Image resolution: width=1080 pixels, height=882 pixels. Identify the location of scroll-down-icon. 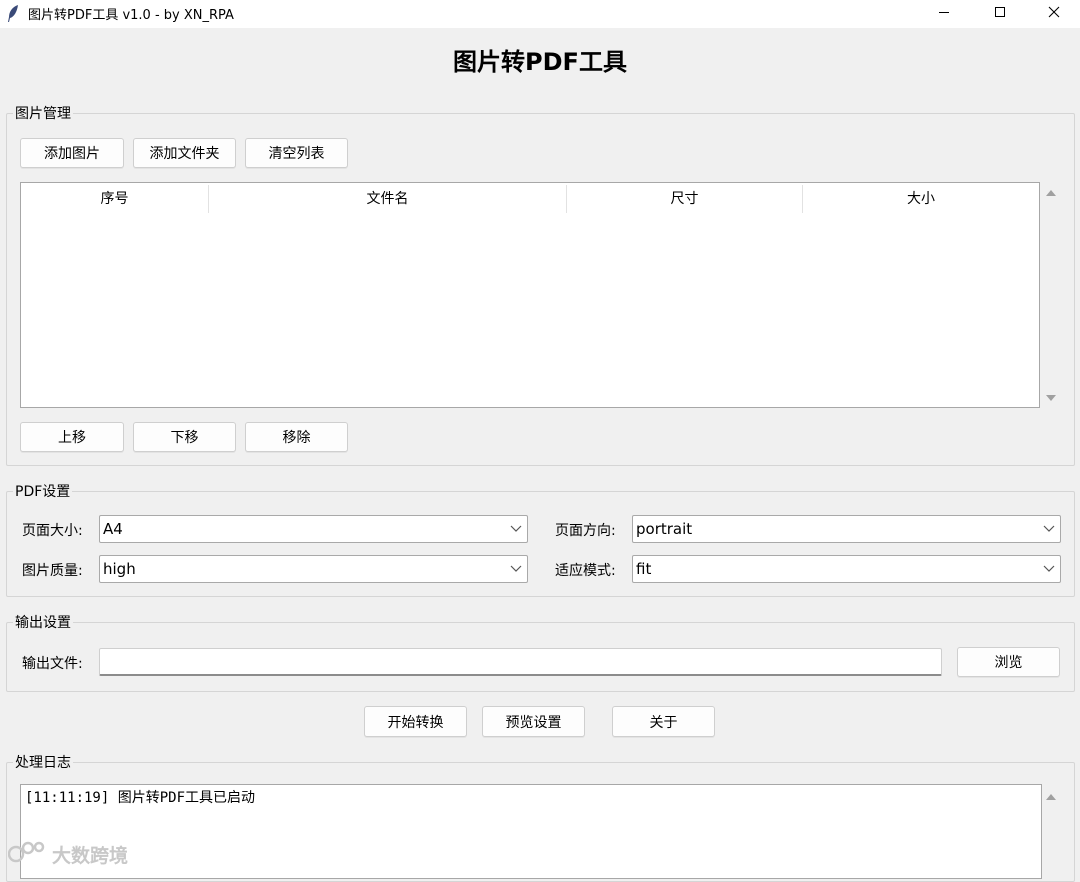
(1051, 398).